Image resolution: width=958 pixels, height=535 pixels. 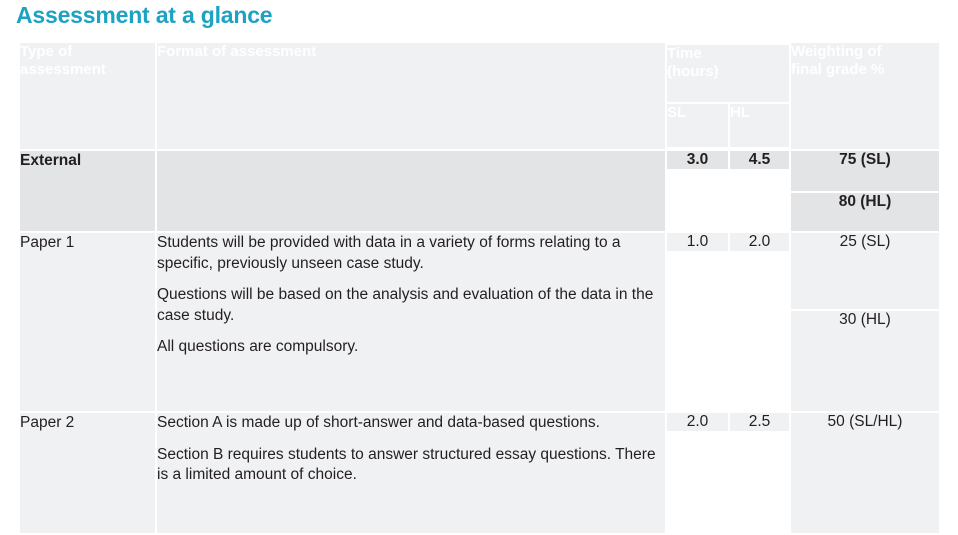 I want to click on cell-time-external-group: 3.0 4.5, so click(x=728, y=191).